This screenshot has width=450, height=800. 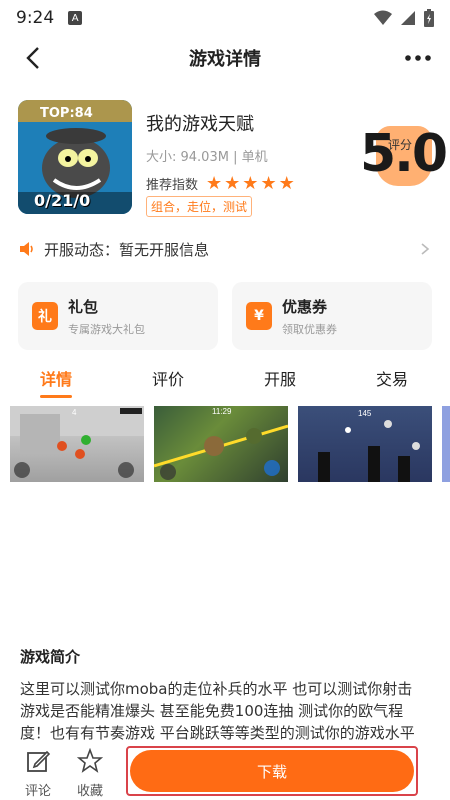 I want to click on screenshot-1-scene: 4, so click(x=77, y=442).